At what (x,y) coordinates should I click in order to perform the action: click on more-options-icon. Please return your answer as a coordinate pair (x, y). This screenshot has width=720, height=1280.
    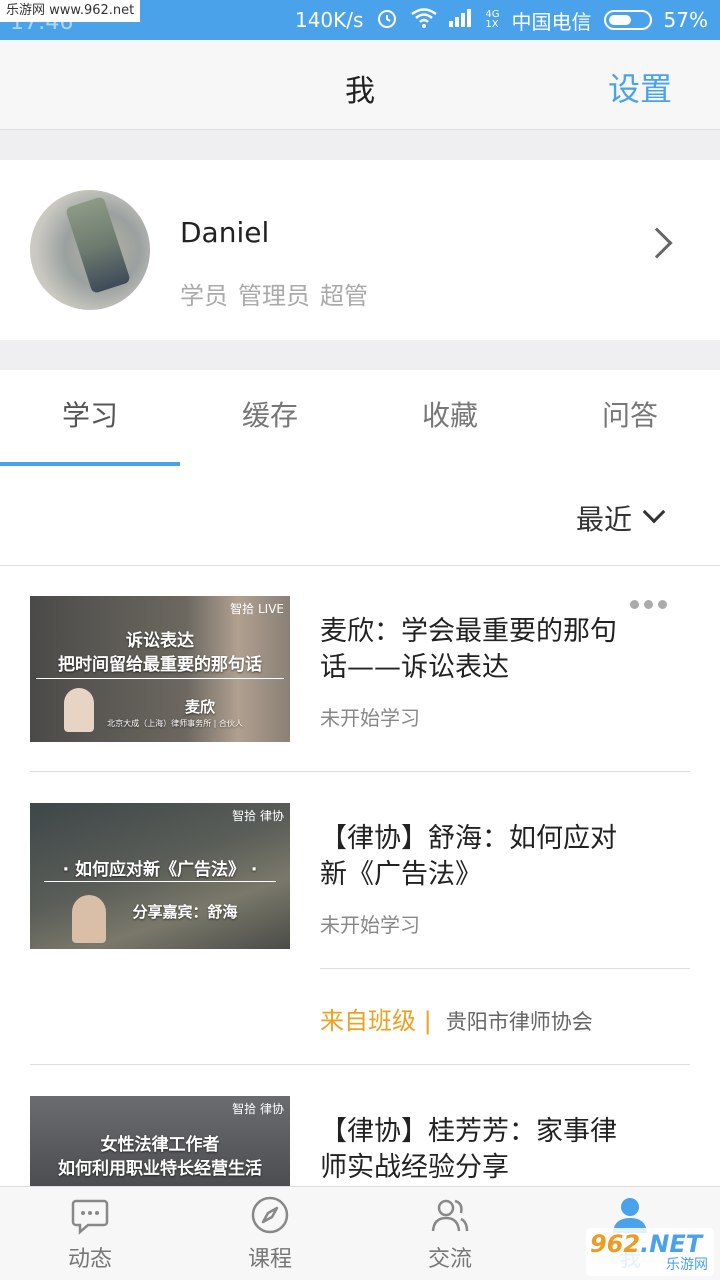
    Looking at the image, I should click on (648, 604).